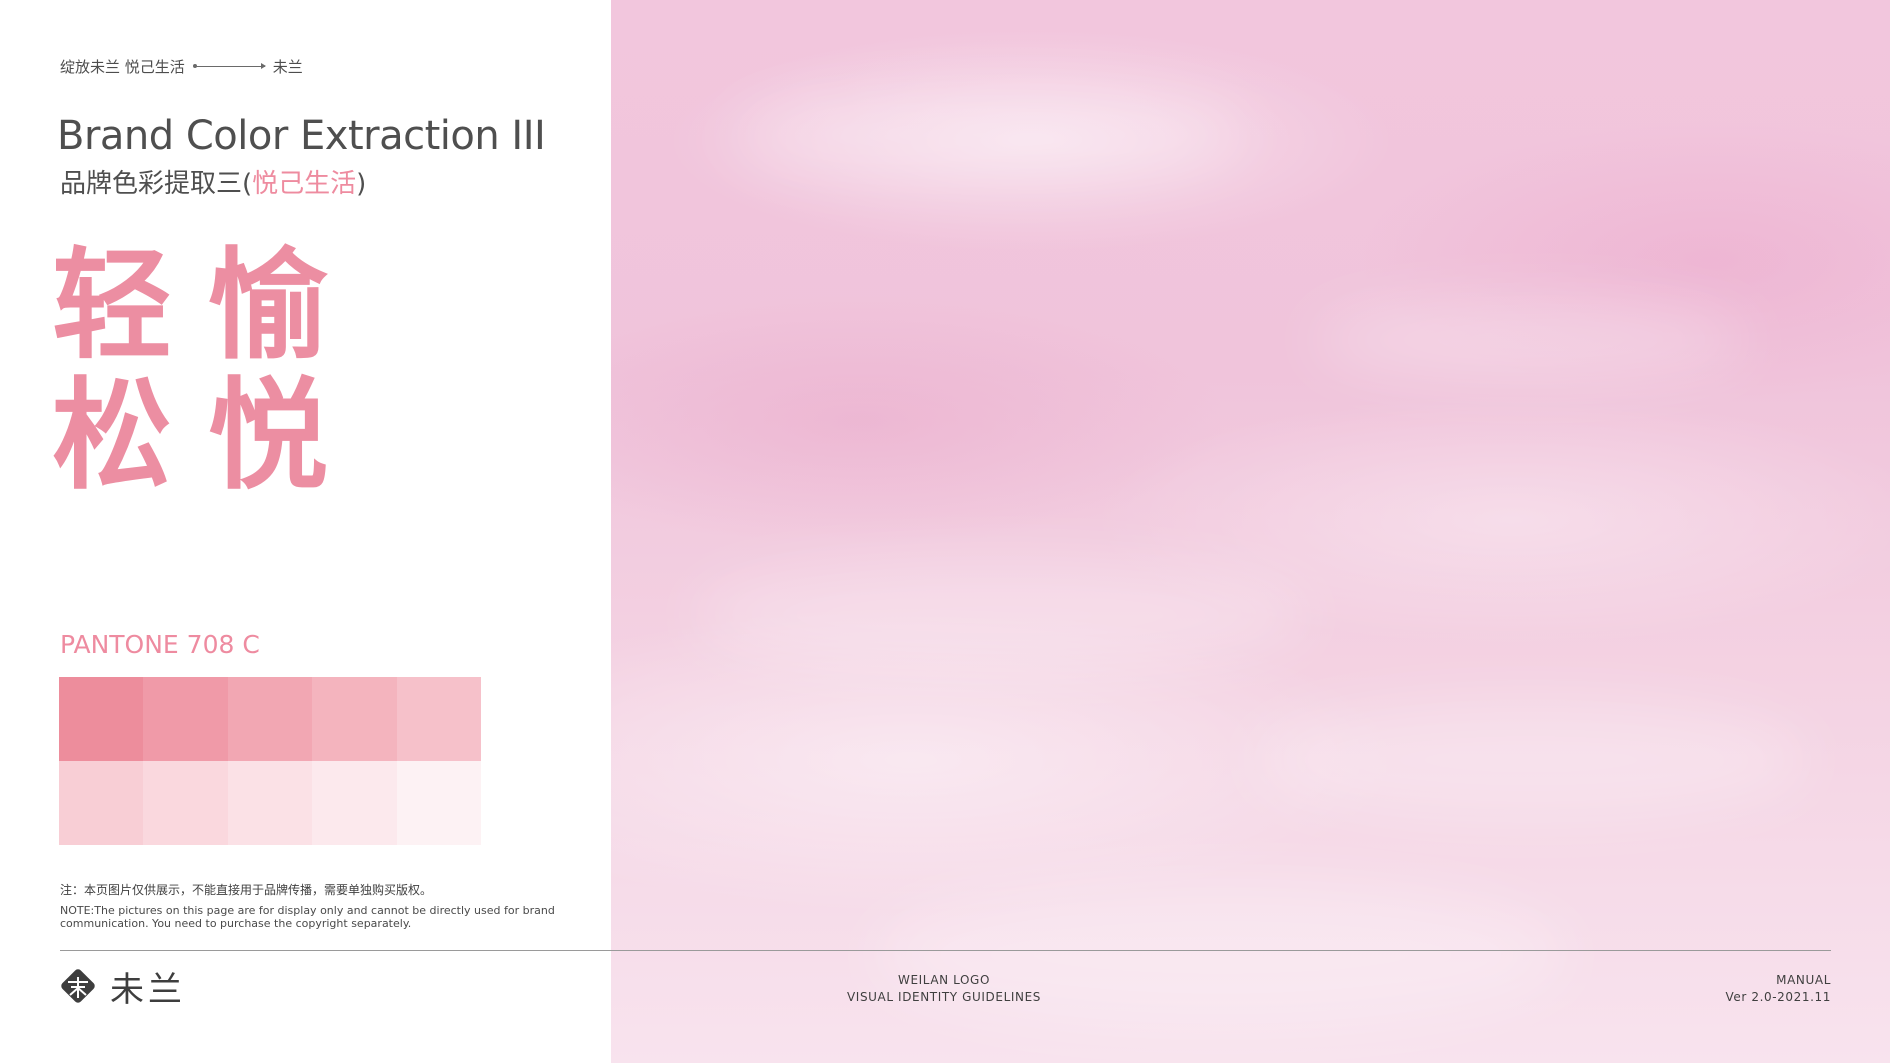 The width and height of the screenshot is (1890, 1063). I want to click on footer-center-info: WEILAN LOGO VISUAL IDENTITY GUIDELINES, so click(944, 989).